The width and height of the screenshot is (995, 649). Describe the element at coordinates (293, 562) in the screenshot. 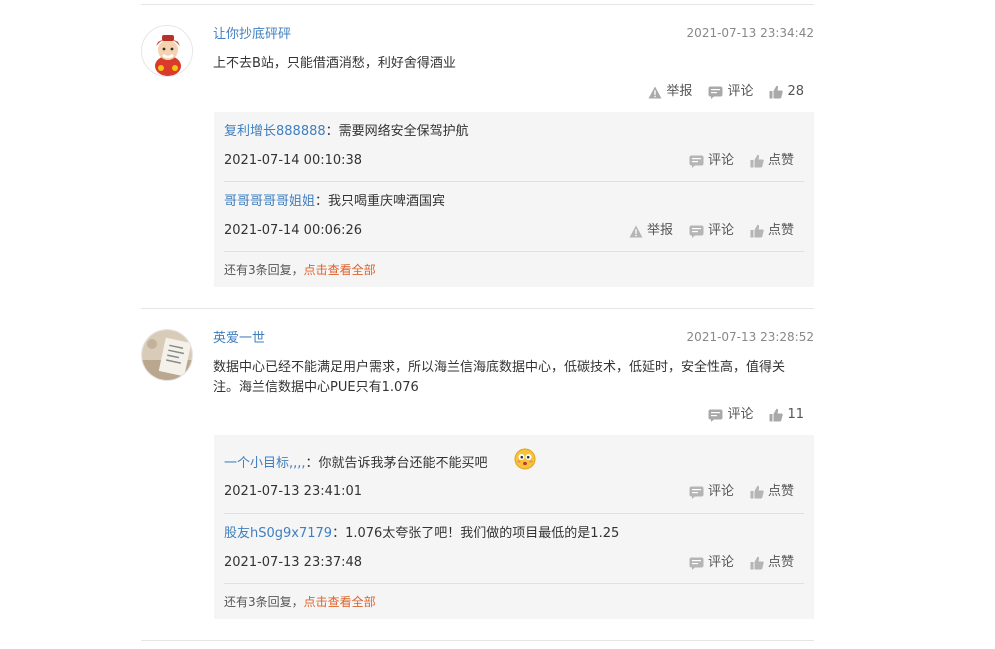

I see `reply-time: 2021-07-13 23:37:48` at that location.